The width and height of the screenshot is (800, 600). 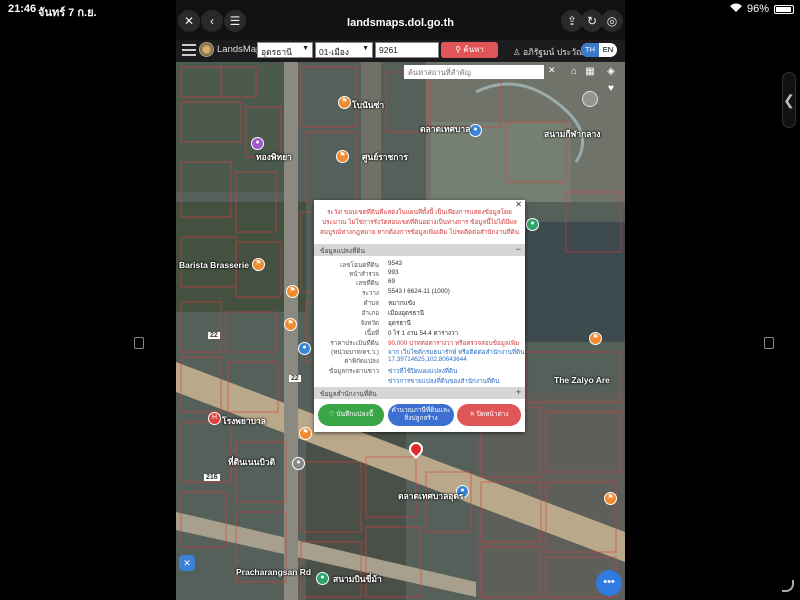 I want to click on row-value: อุดรธานี, so click(x=399, y=323).